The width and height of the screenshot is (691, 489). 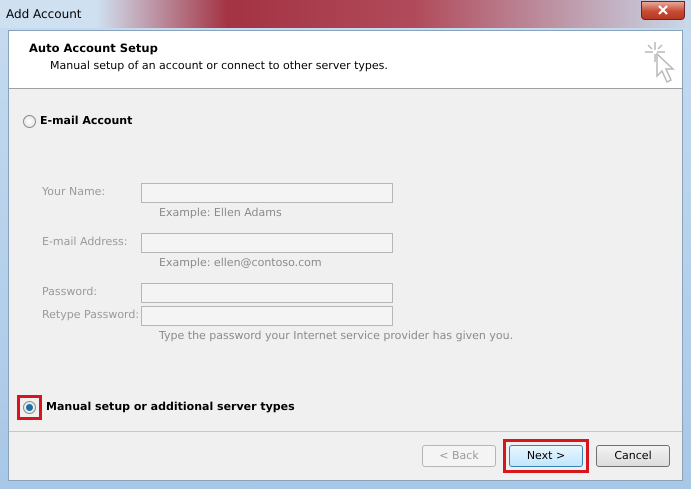 I want to click on dialog-button: Cancel, so click(x=633, y=456).